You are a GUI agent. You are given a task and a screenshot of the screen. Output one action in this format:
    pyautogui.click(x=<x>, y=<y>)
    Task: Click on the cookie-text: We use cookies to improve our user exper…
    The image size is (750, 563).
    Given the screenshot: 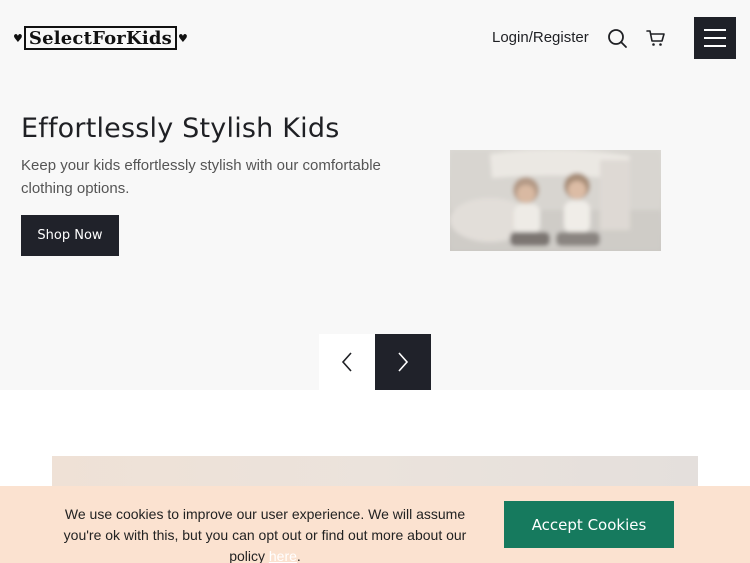 What is the action you would take?
    pyautogui.click(x=265, y=534)
    